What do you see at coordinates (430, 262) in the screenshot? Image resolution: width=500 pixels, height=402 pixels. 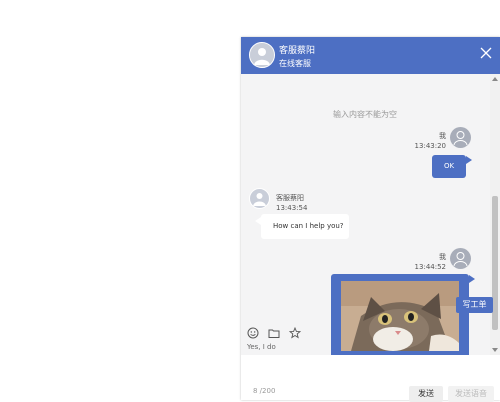 I see `message-meta: 我 13:44:52` at bounding box center [430, 262].